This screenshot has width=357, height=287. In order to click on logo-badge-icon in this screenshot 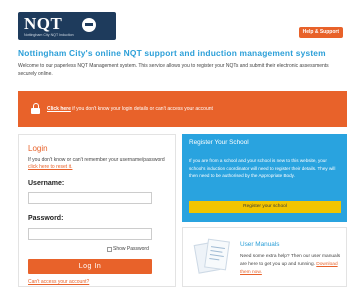, I will do `click(89, 25)`.